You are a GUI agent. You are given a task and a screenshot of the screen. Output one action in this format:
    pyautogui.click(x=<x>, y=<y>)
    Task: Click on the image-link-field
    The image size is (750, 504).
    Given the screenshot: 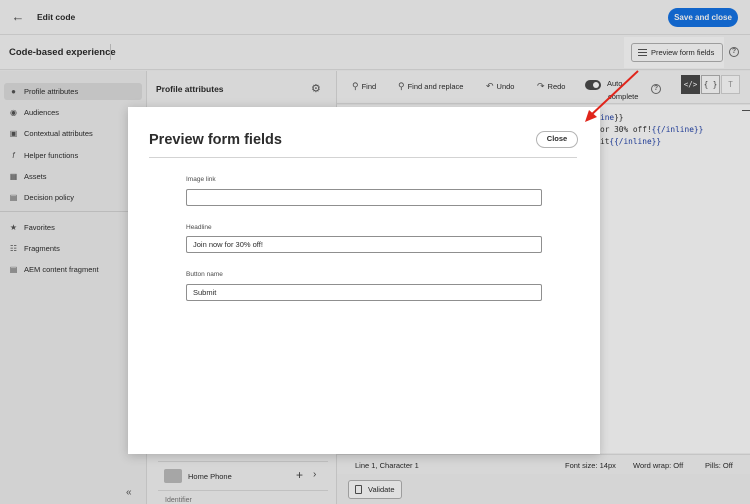 What is the action you would take?
    pyautogui.click(x=364, y=197)
    